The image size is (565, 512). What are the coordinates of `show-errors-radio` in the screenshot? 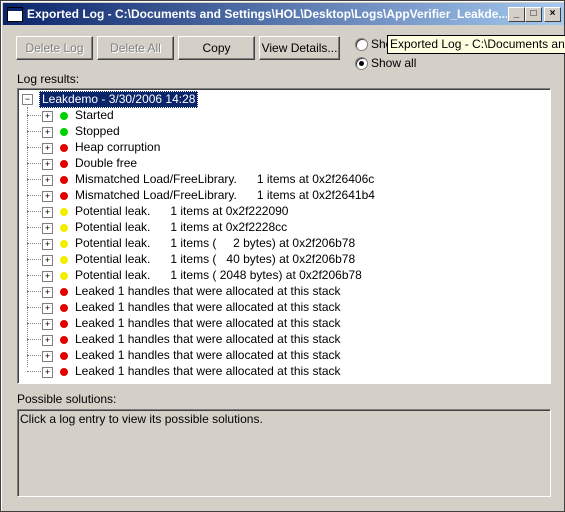 It's located at (361, 44).